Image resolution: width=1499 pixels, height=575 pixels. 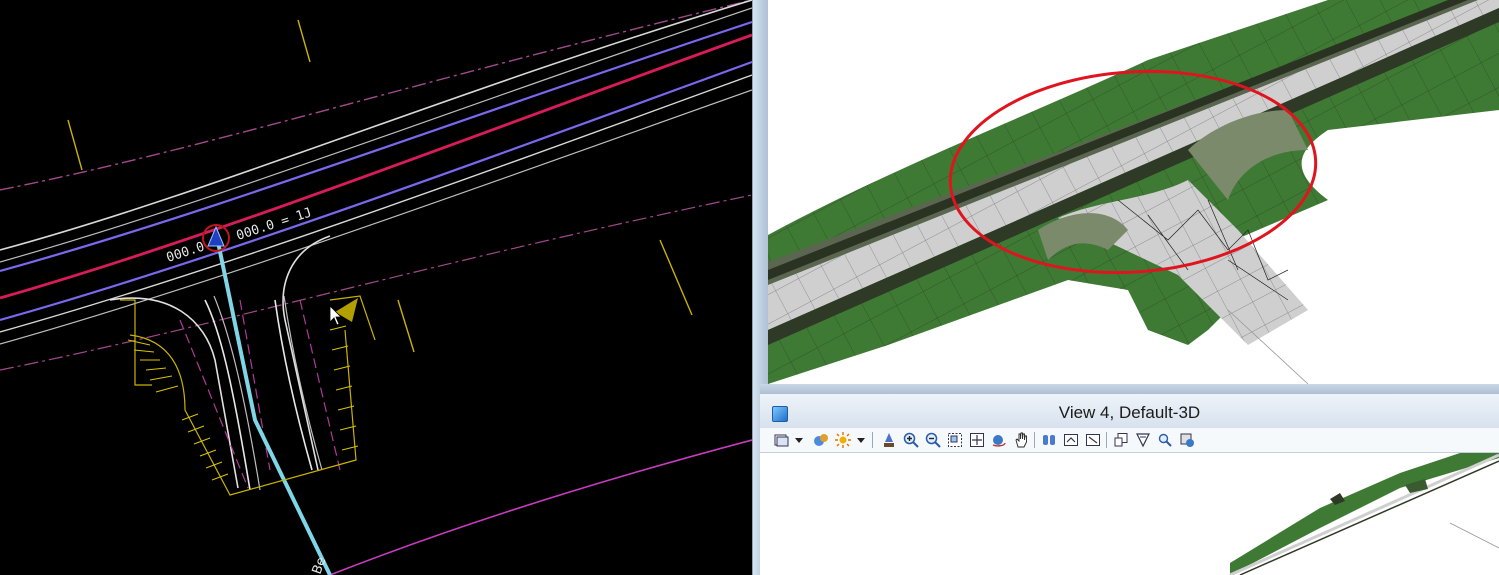 I want to click on mouse-cursor-icon, so click(x=335, y=315).